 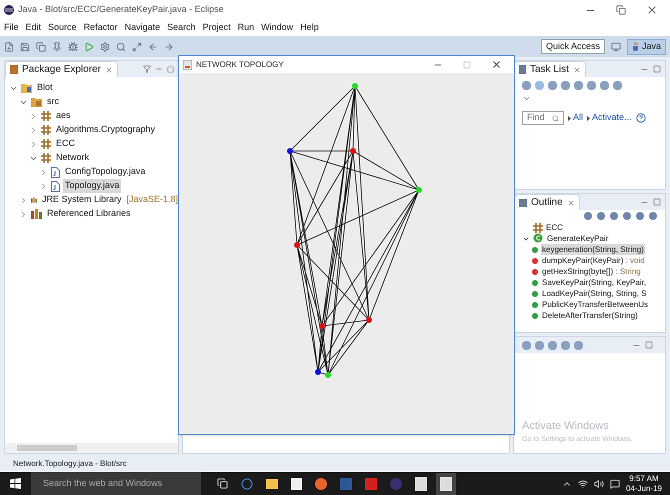 What do you see at coordinates (101, 28) in the screenshot?
I see `menu-item: Refactor` at bounding box center [101, 28].